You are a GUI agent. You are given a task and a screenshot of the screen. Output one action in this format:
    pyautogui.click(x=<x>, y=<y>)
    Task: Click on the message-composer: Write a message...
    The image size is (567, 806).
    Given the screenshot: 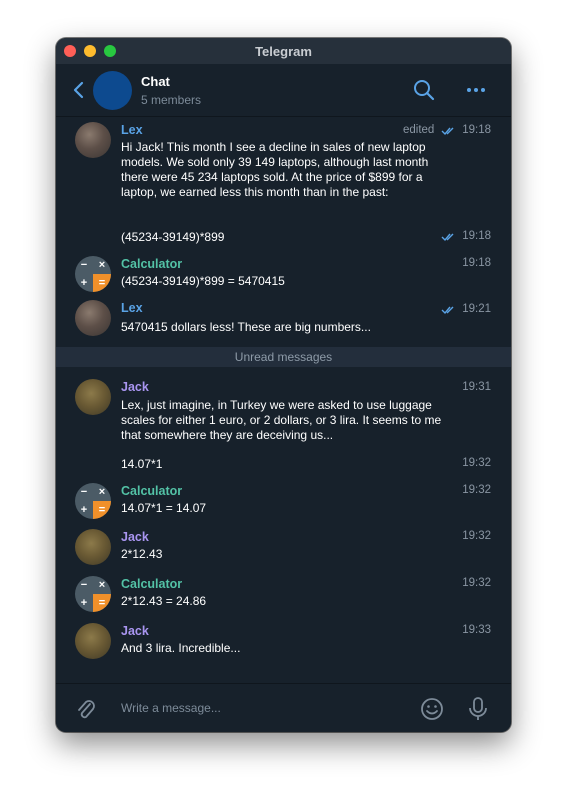 What is the action you would take?
    pyautogui.click(x=283, y=707)
    